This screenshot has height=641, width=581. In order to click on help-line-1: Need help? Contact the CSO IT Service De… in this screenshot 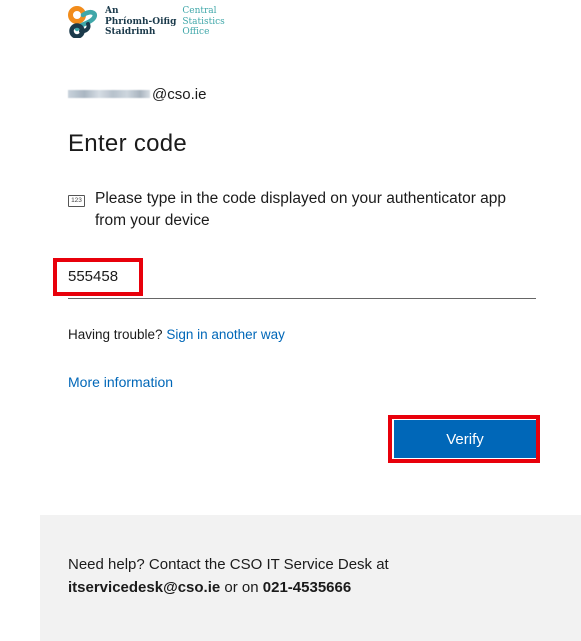, I will do `click(228, 564)`.